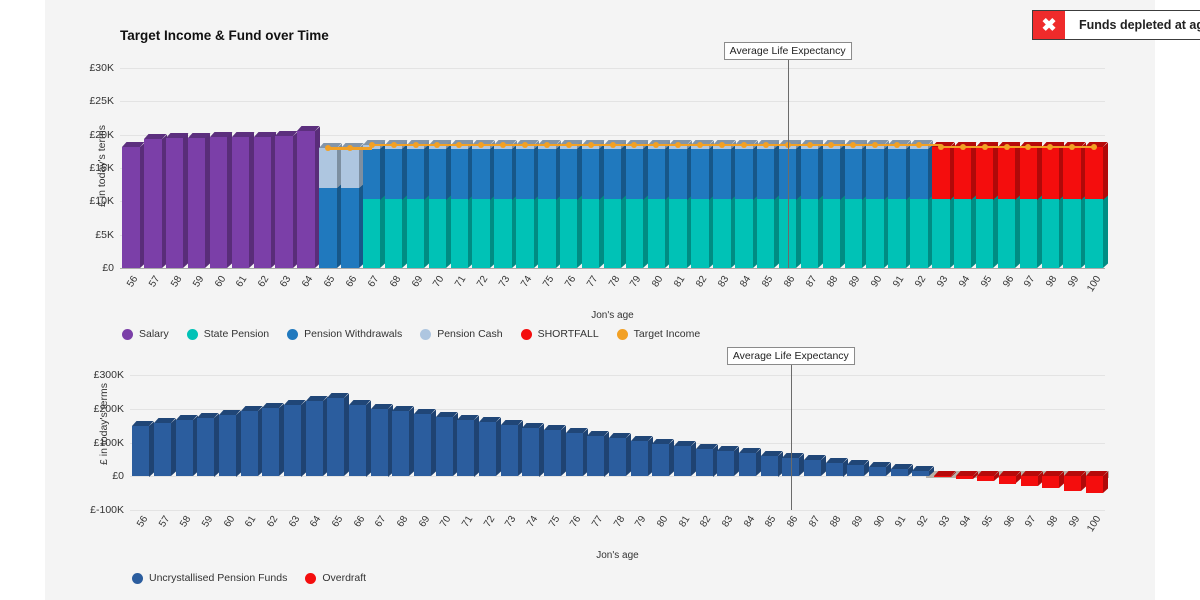 This screenshot has height=600, width=1200. Describe the element at coordinates (137, 578) in the screenshot. I see `legend-swatch` at that location.